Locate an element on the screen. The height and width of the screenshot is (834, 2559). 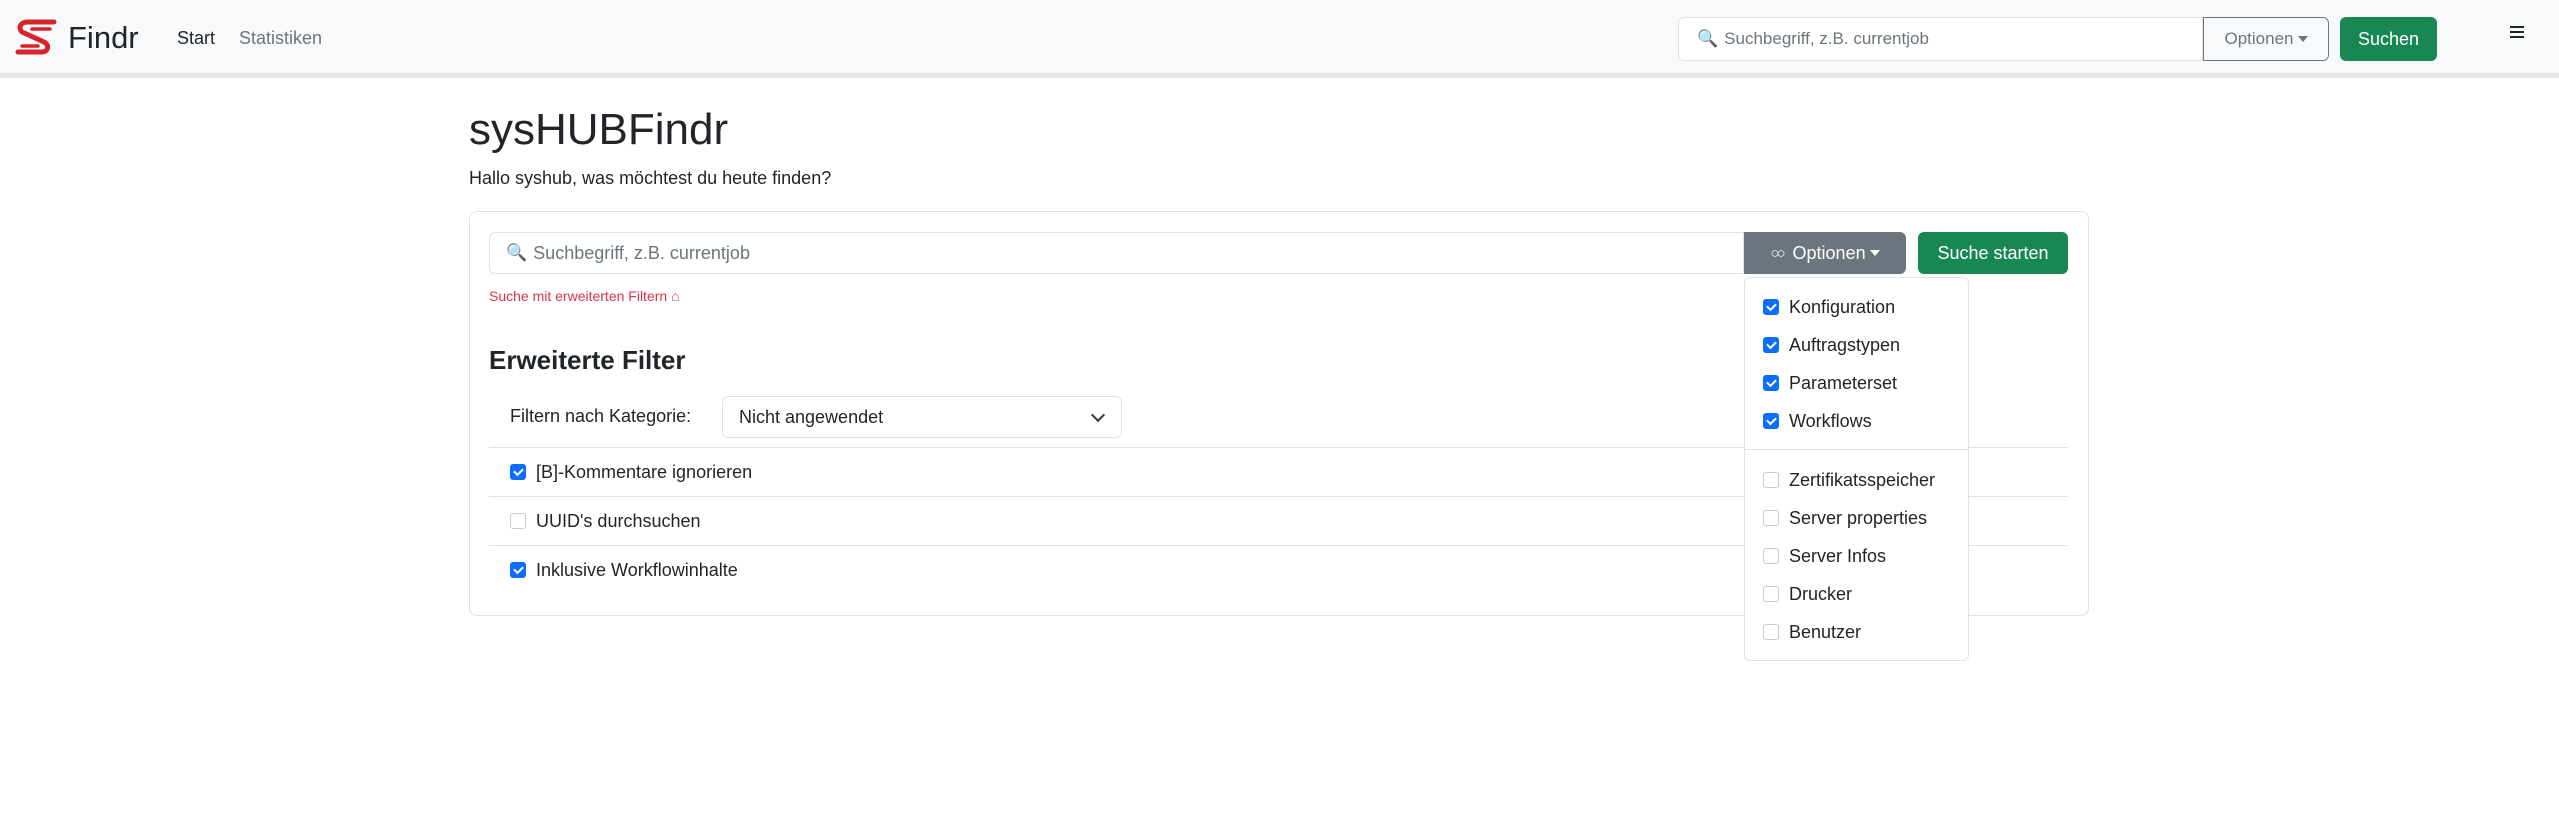
dropdown-item-workflows: Workflows is located at coordinates (1817, 421).